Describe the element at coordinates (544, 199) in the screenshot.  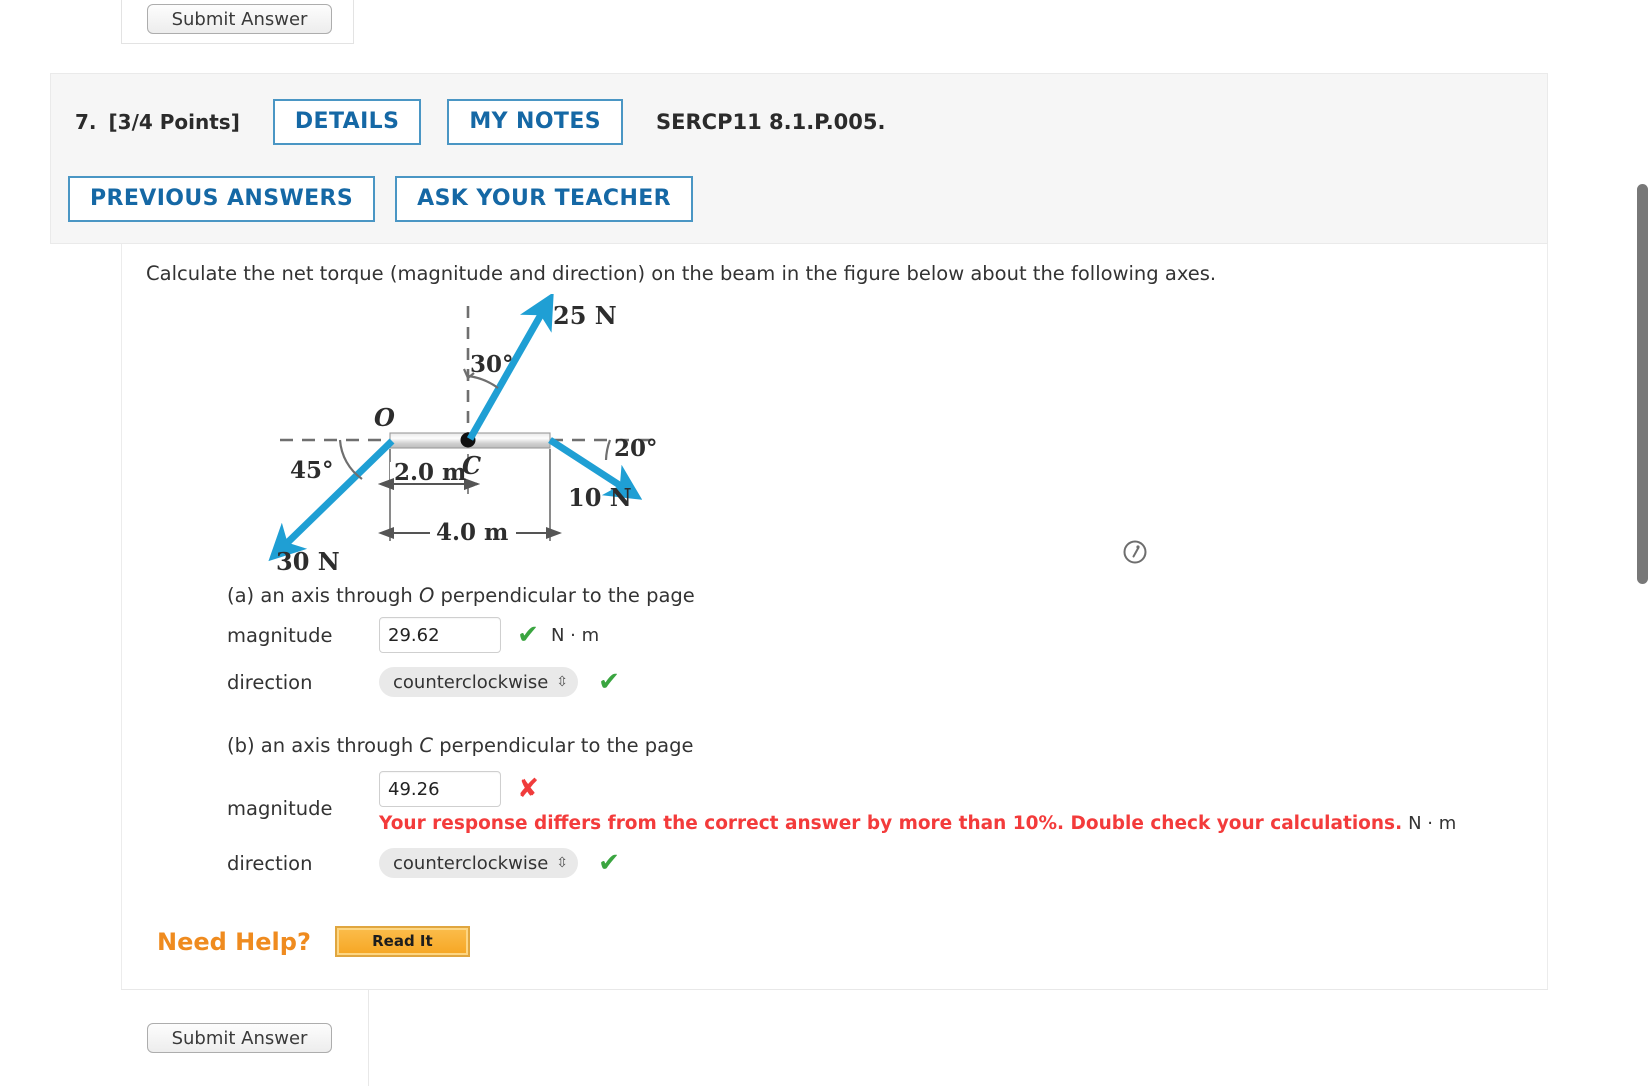
I see `ask-your-teacher-button: ASK YOUR TEACHER` at that location.